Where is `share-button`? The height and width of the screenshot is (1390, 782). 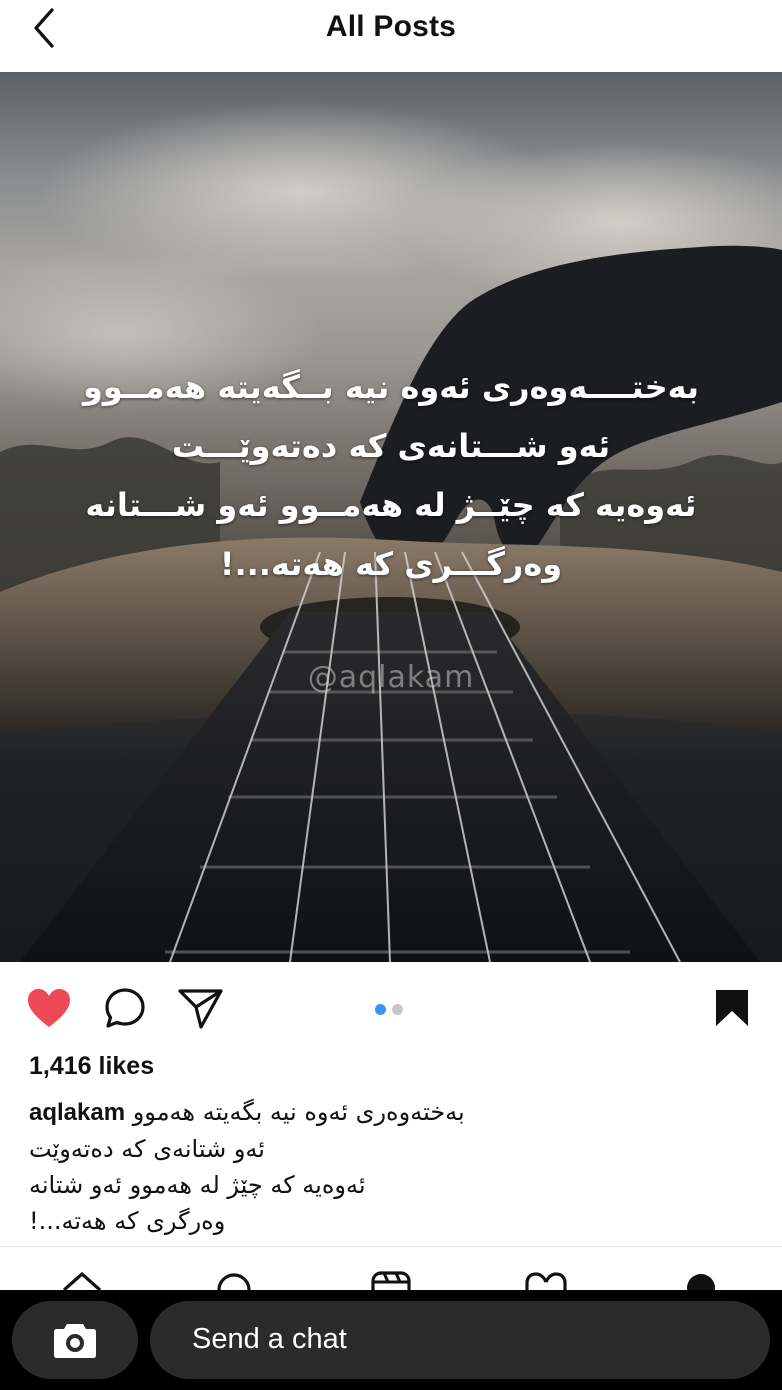 share-button is located at coordinates (201, 1011).